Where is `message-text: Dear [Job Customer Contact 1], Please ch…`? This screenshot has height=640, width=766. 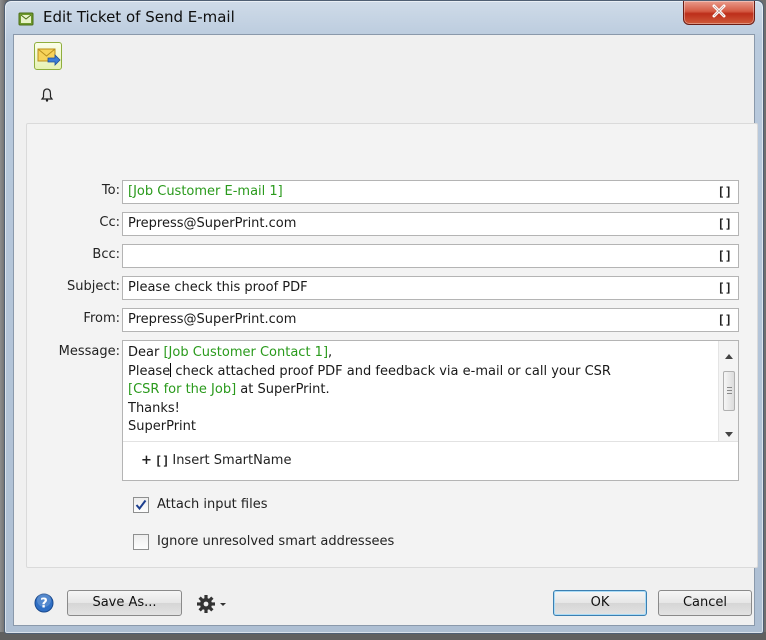 message-text: Dear [Job Customer Contact 1], Please ch… is located at coordinates (420, 390).